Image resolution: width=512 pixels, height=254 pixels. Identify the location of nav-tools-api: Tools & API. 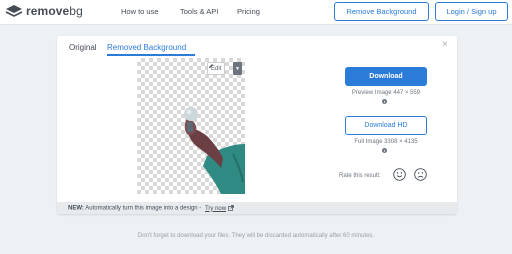
(199, 11).